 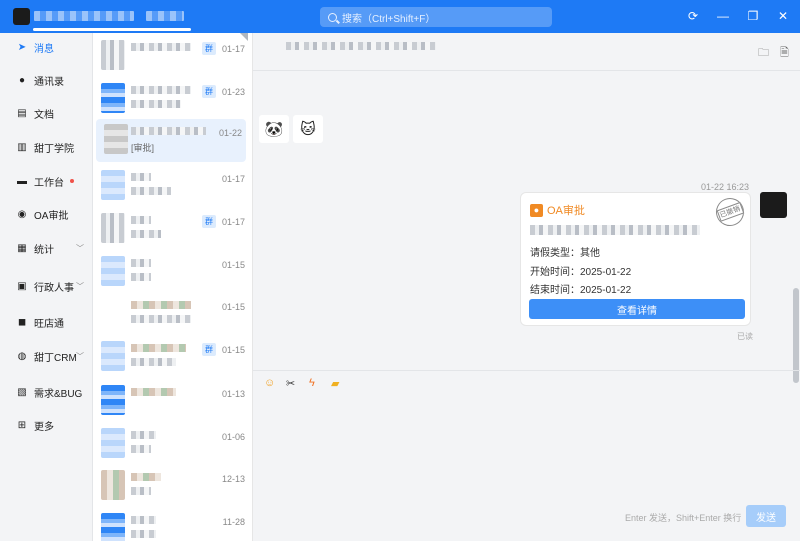 What do you see at coordinates (46, 425) in the screenshot?
I see `nav-item-more: ⊞ 更多` at bounding box center [46, 425].